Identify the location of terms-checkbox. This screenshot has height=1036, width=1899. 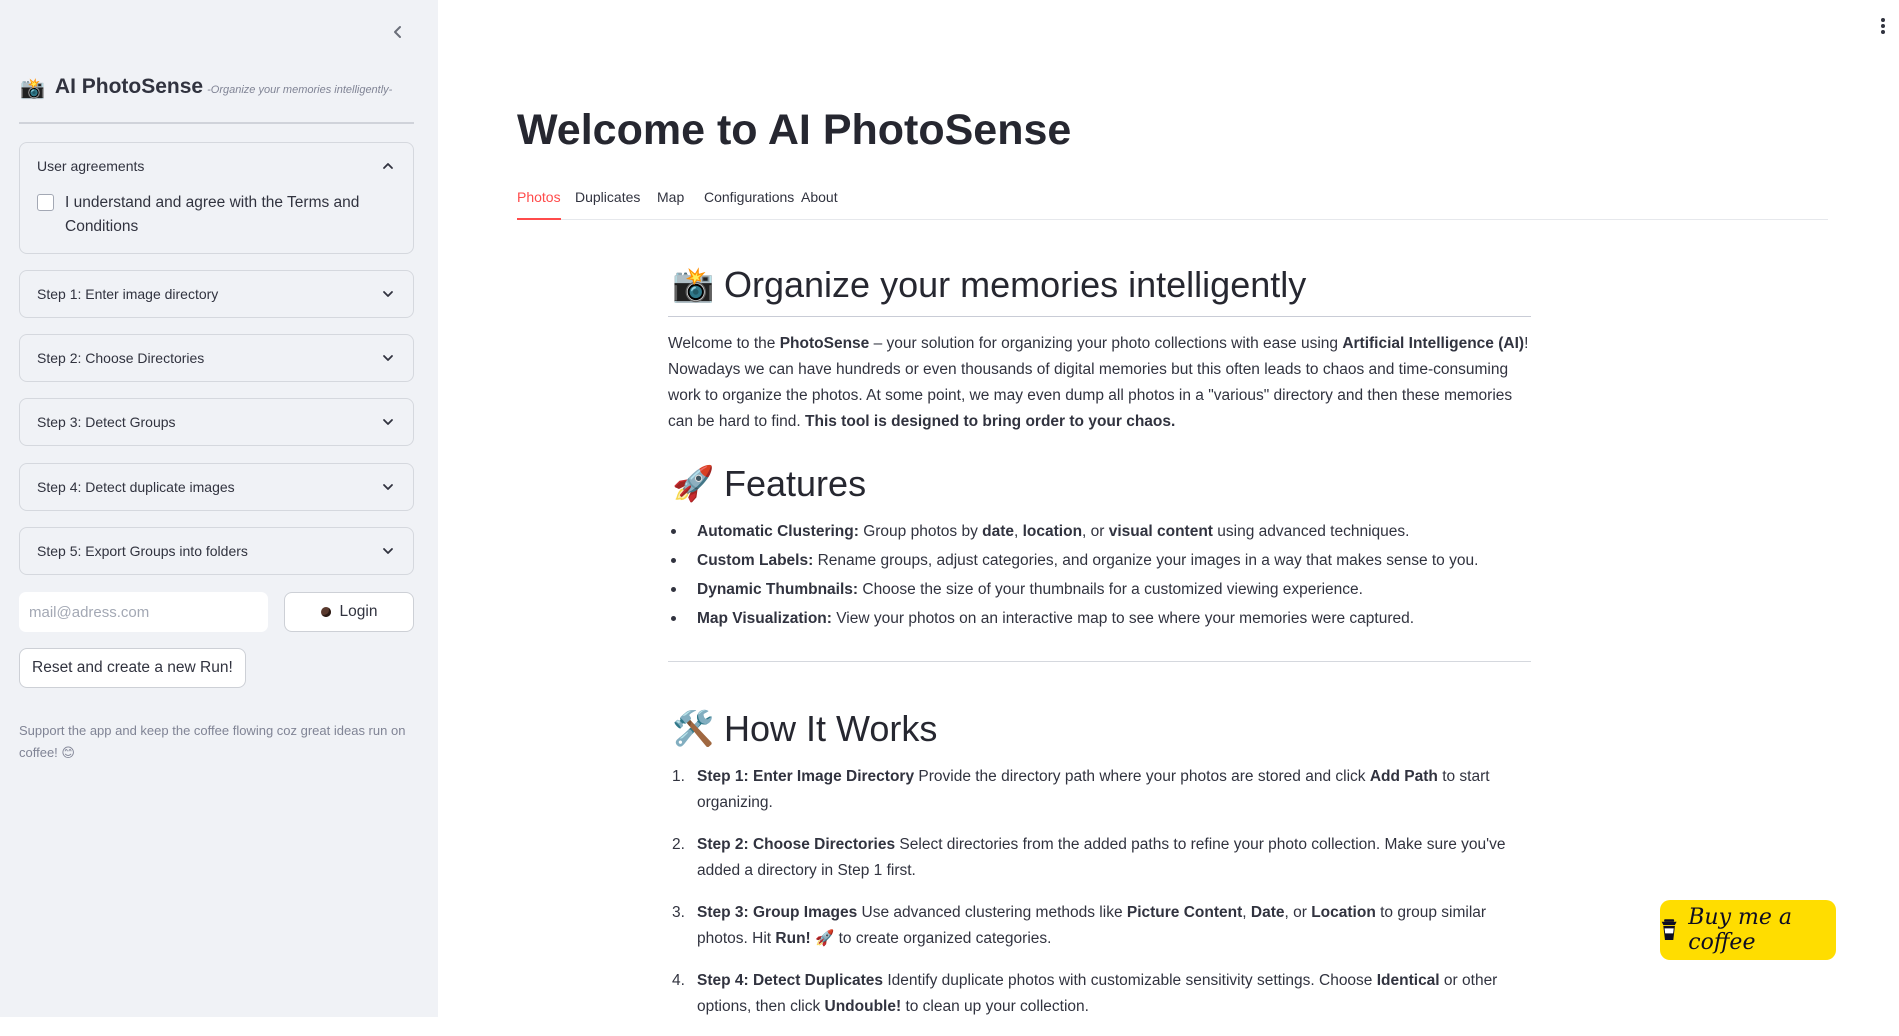
(45, 202).